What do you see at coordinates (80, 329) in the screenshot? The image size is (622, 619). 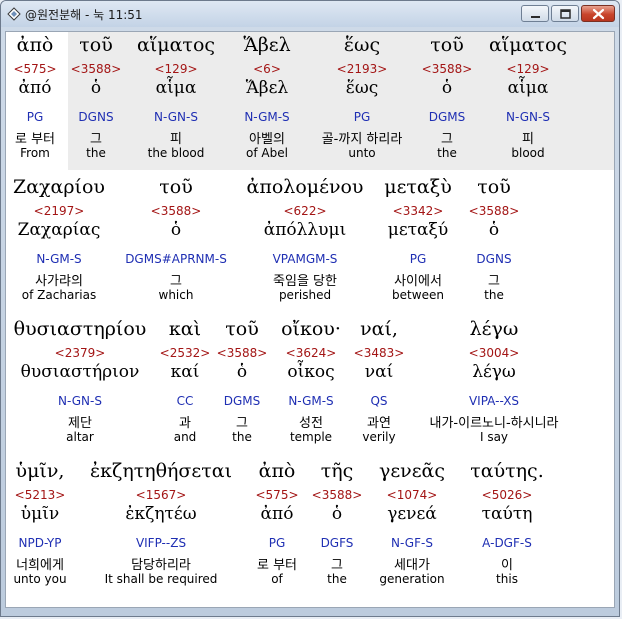 I see `greek-word: θυσιαστηρίου` at bounding box center [80, 329].